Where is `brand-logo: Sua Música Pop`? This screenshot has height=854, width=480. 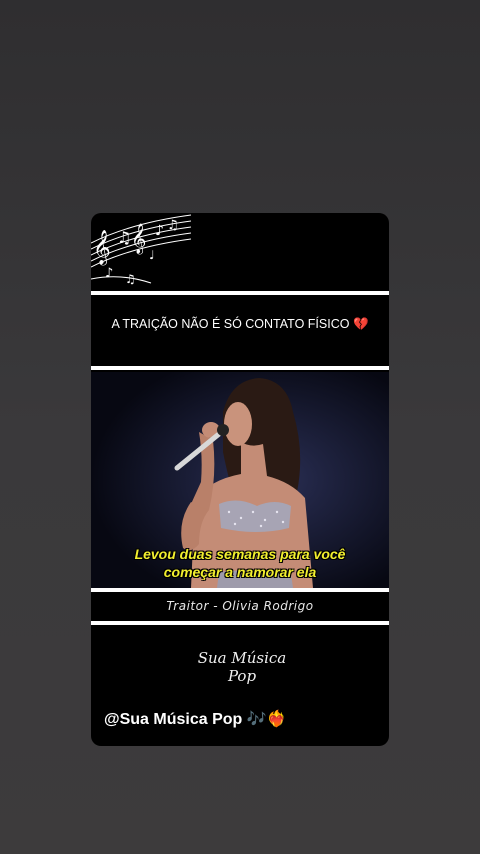
brand-logo: Sua Música Pop is located at coordinates (242, 667).